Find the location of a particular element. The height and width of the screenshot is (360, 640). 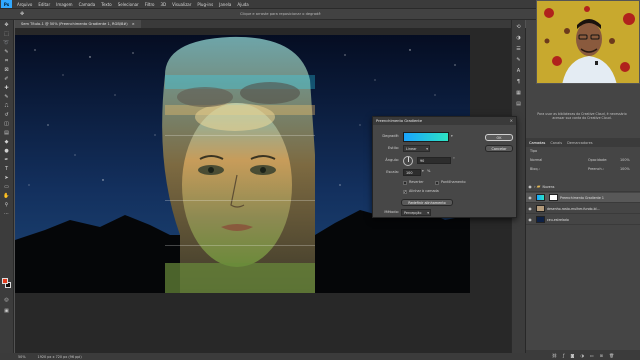

dodge-tool-icon: ● is located at coordinates (6, 151).